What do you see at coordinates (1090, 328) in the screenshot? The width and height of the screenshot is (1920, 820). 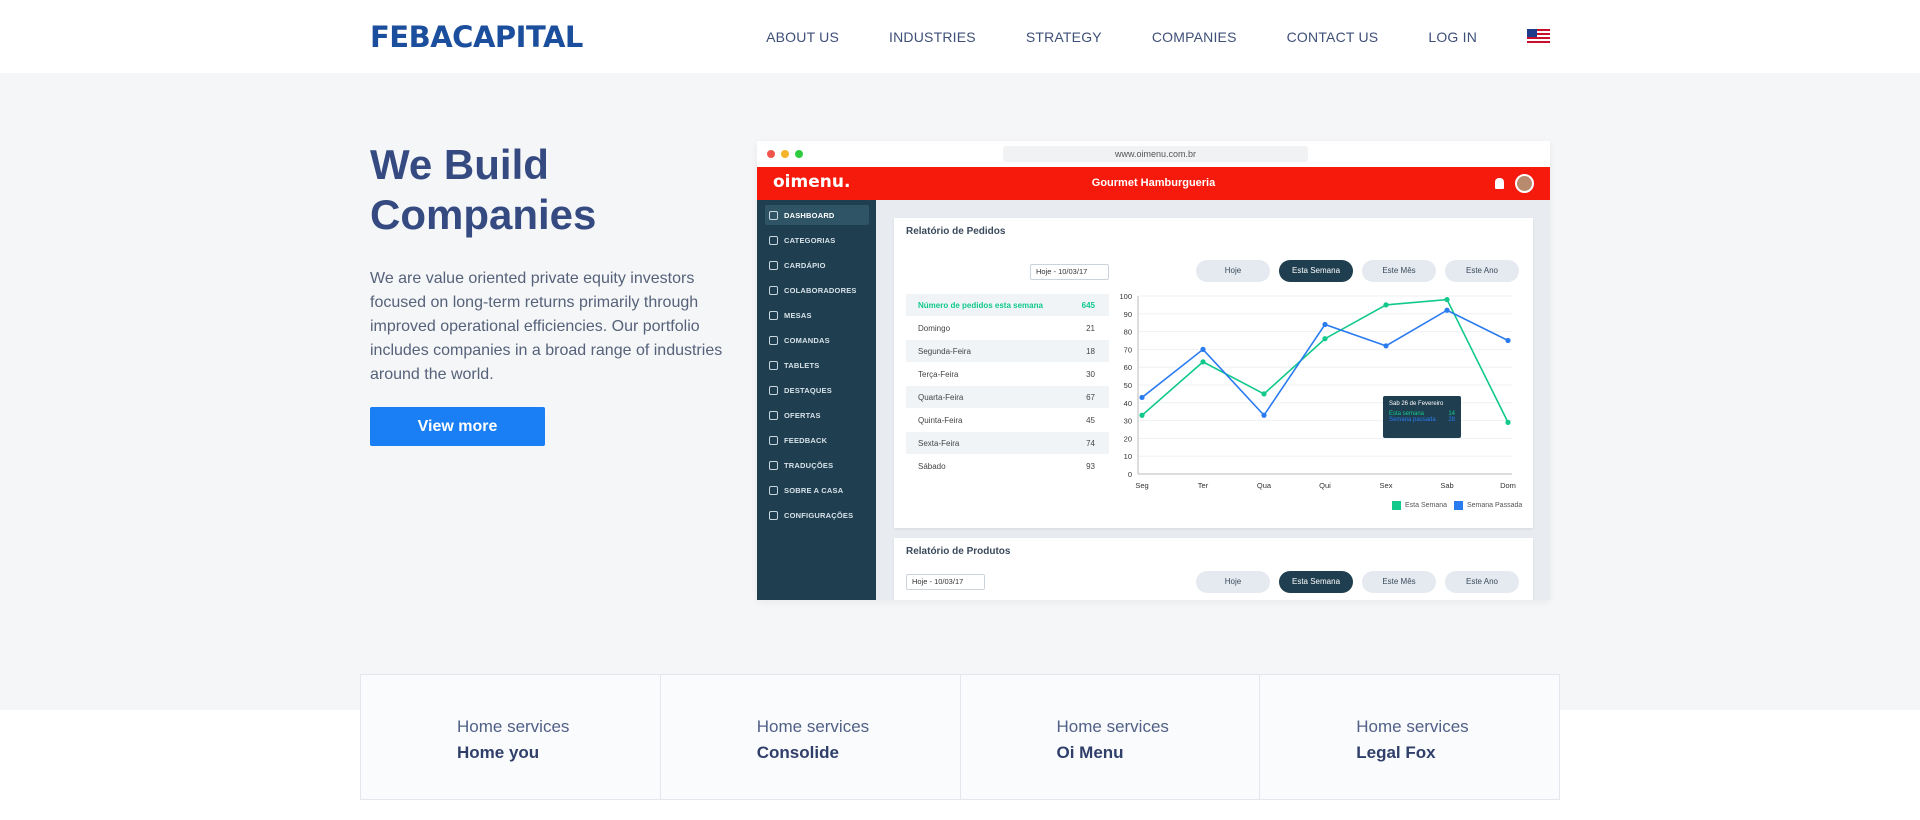 I see `row-value: 21` at bounding box center [1090, 328].